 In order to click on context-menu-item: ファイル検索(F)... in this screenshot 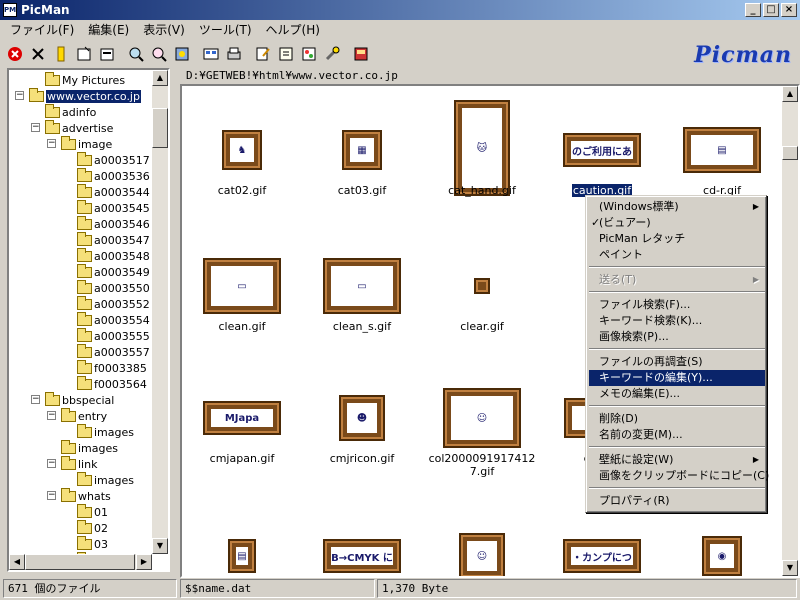, I will do `click(677, 305)`.